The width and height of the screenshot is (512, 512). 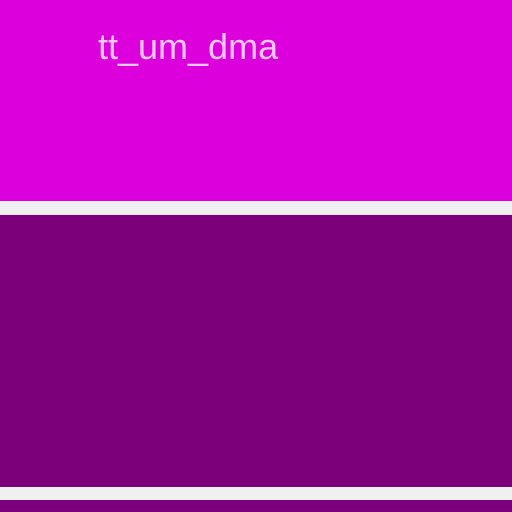 I want to click on bottom-divider, so click(x=256, y=493).